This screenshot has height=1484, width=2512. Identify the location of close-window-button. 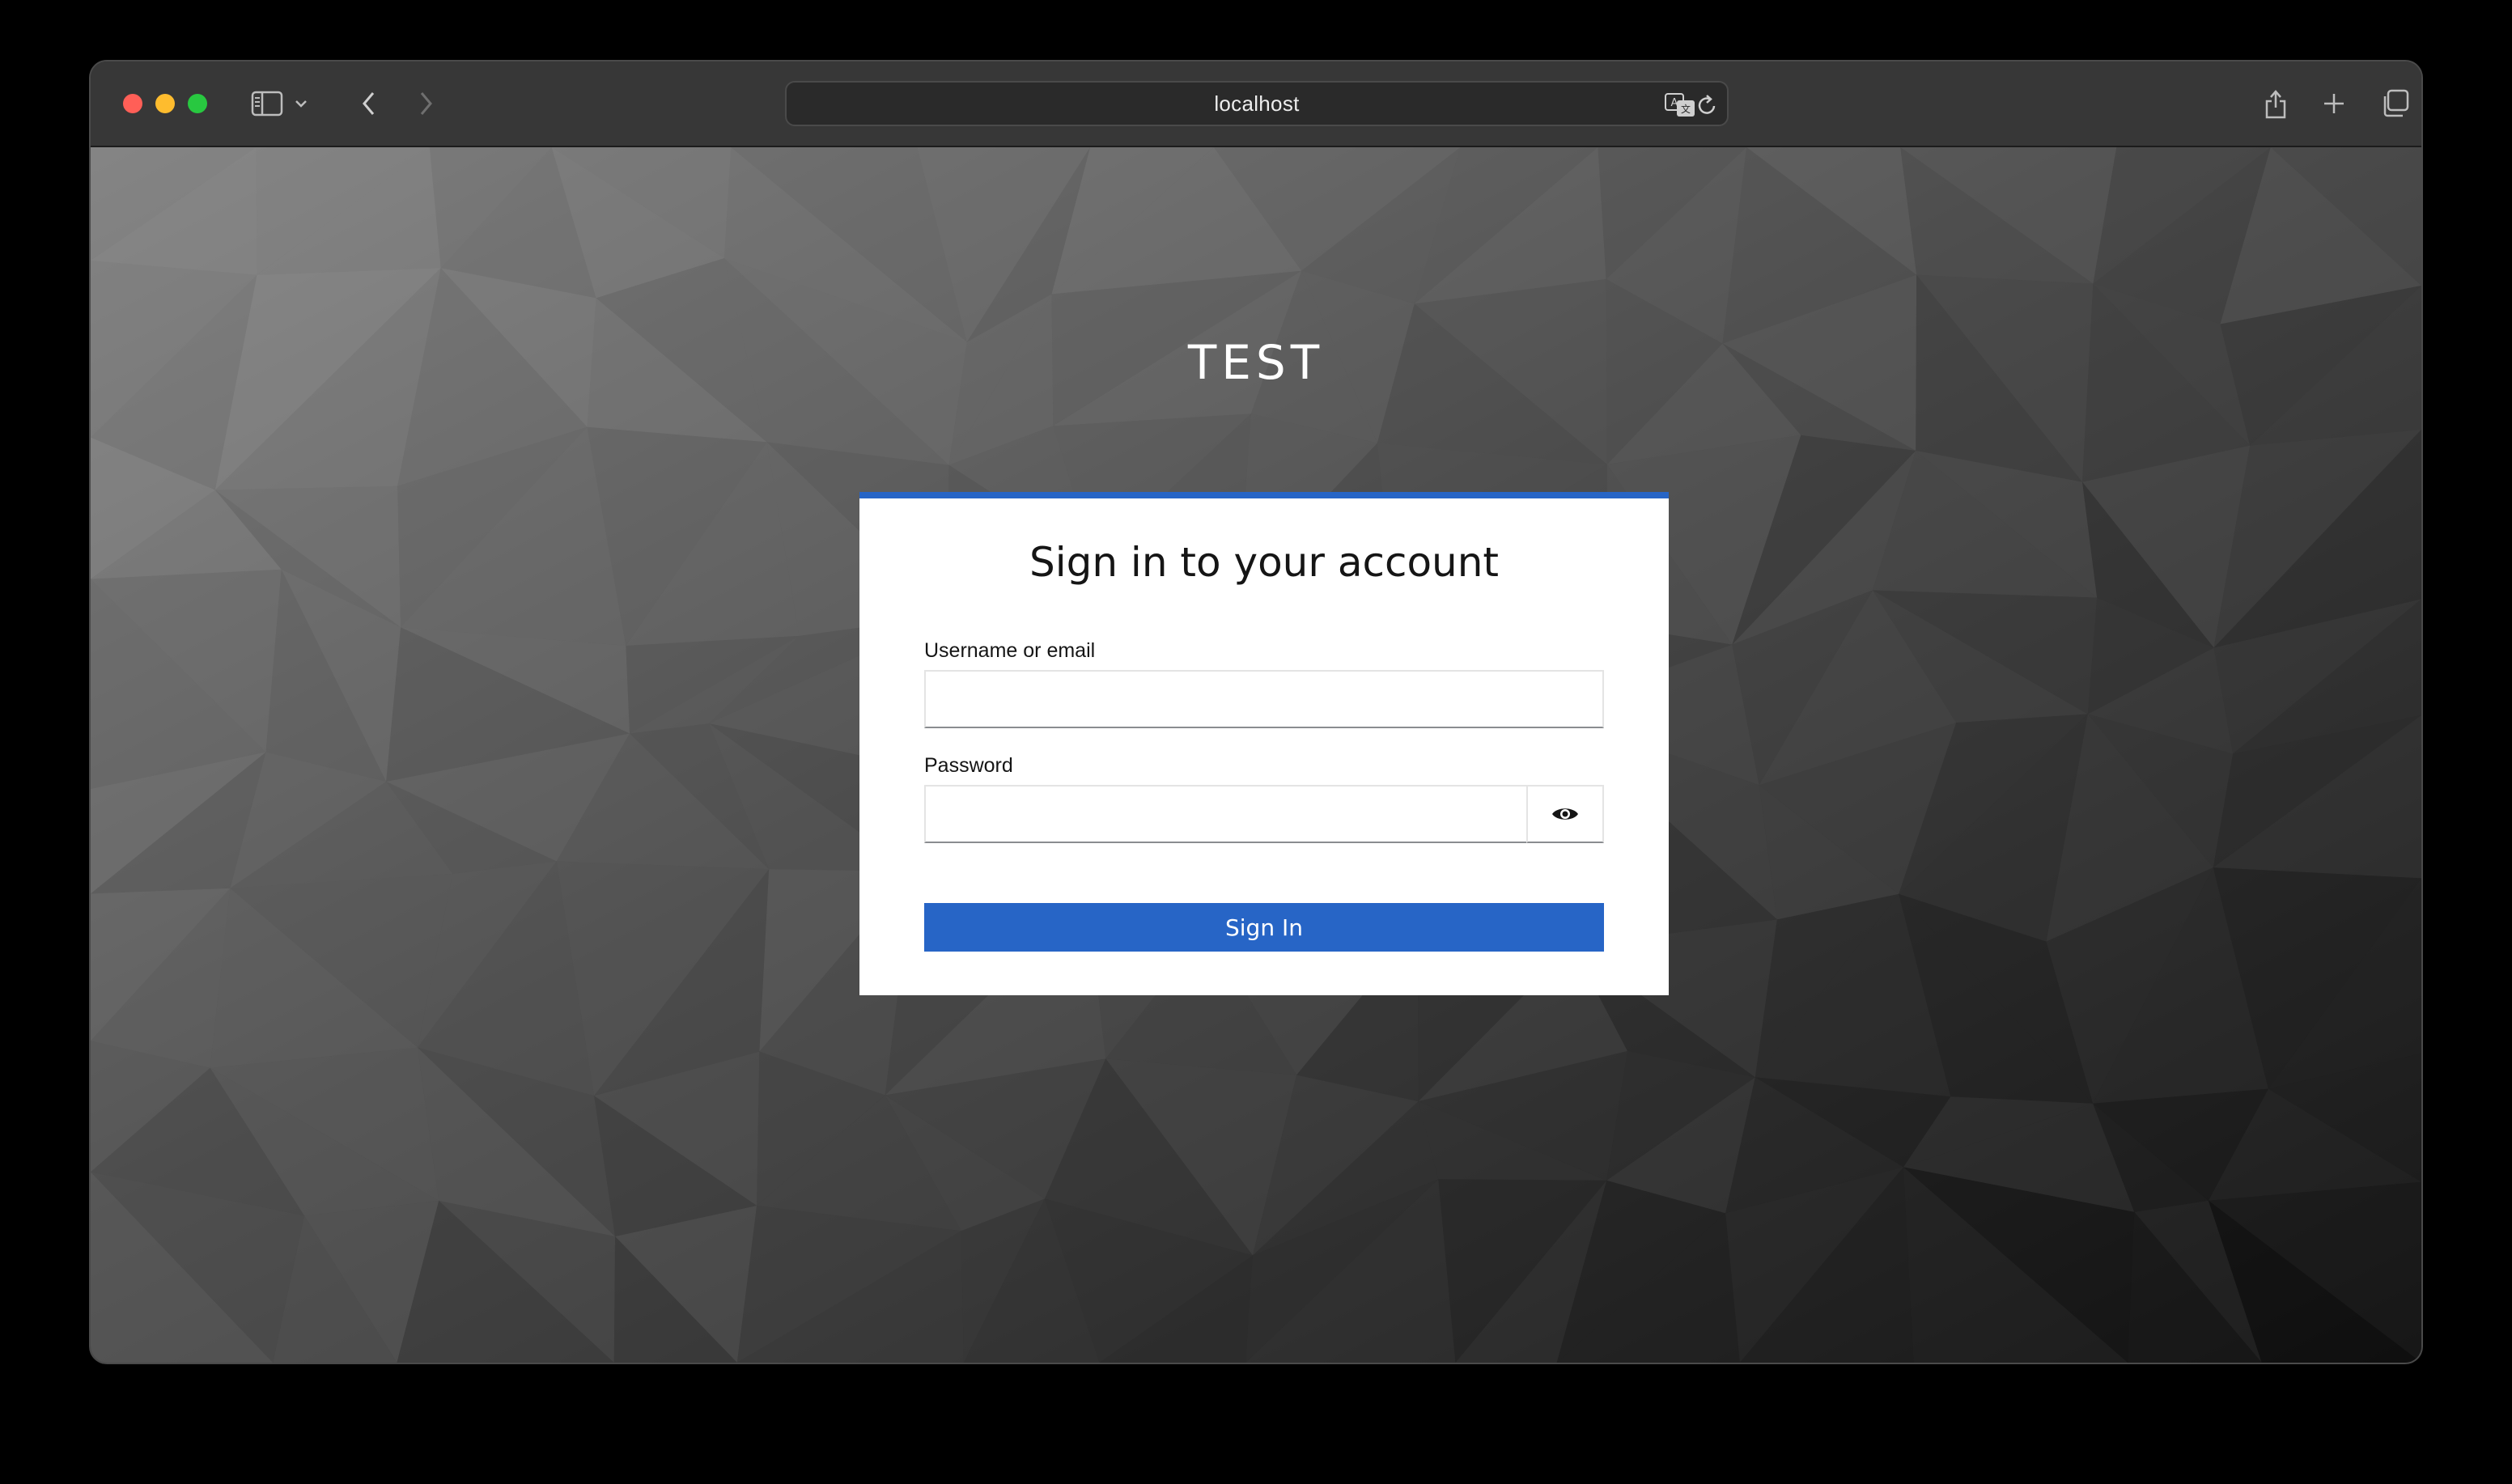
(132, 104).